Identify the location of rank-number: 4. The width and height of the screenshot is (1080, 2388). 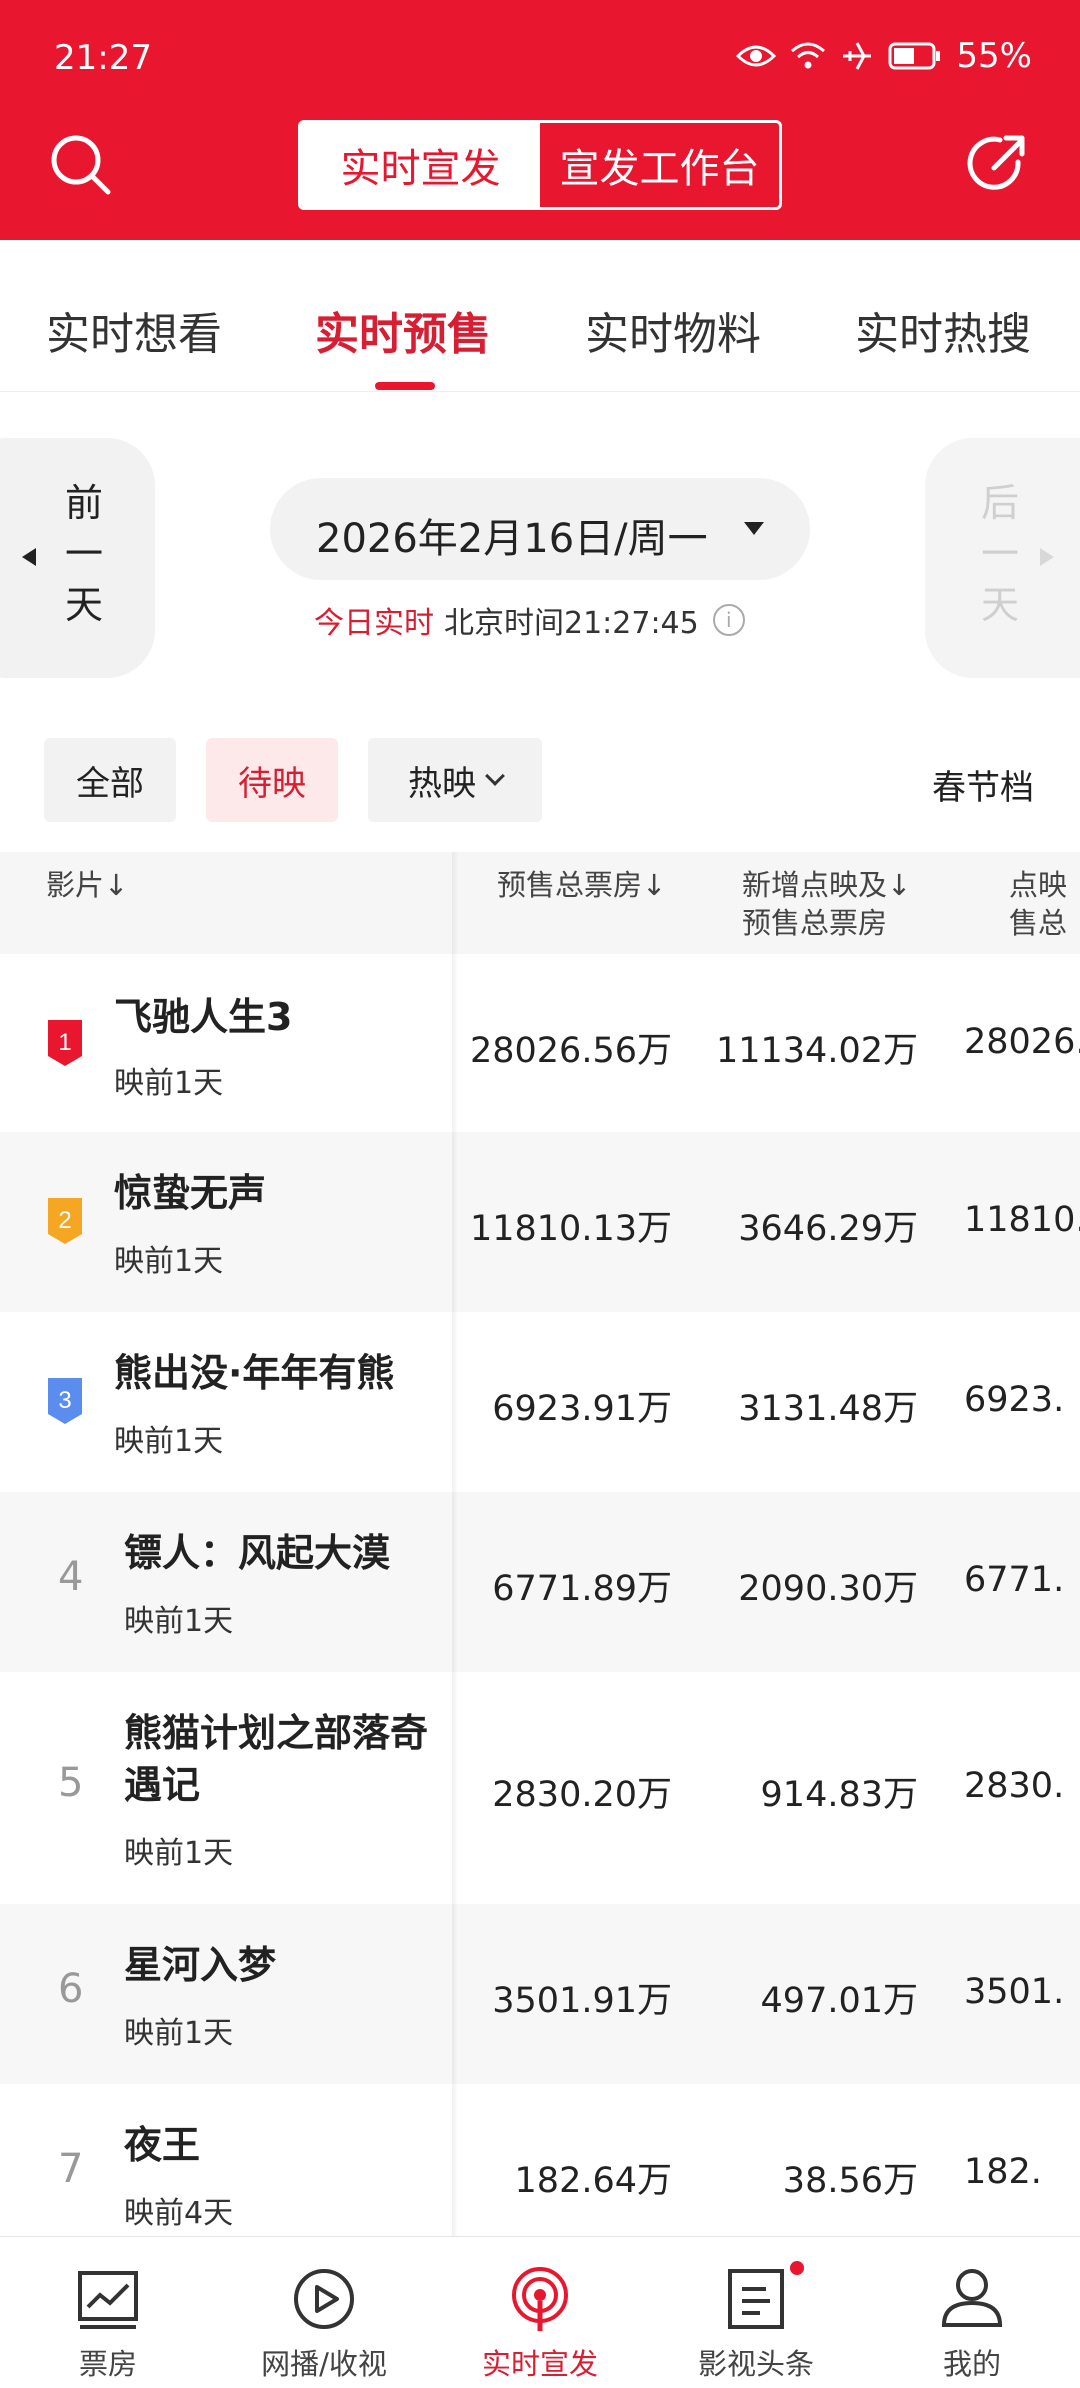
(71, 1577).